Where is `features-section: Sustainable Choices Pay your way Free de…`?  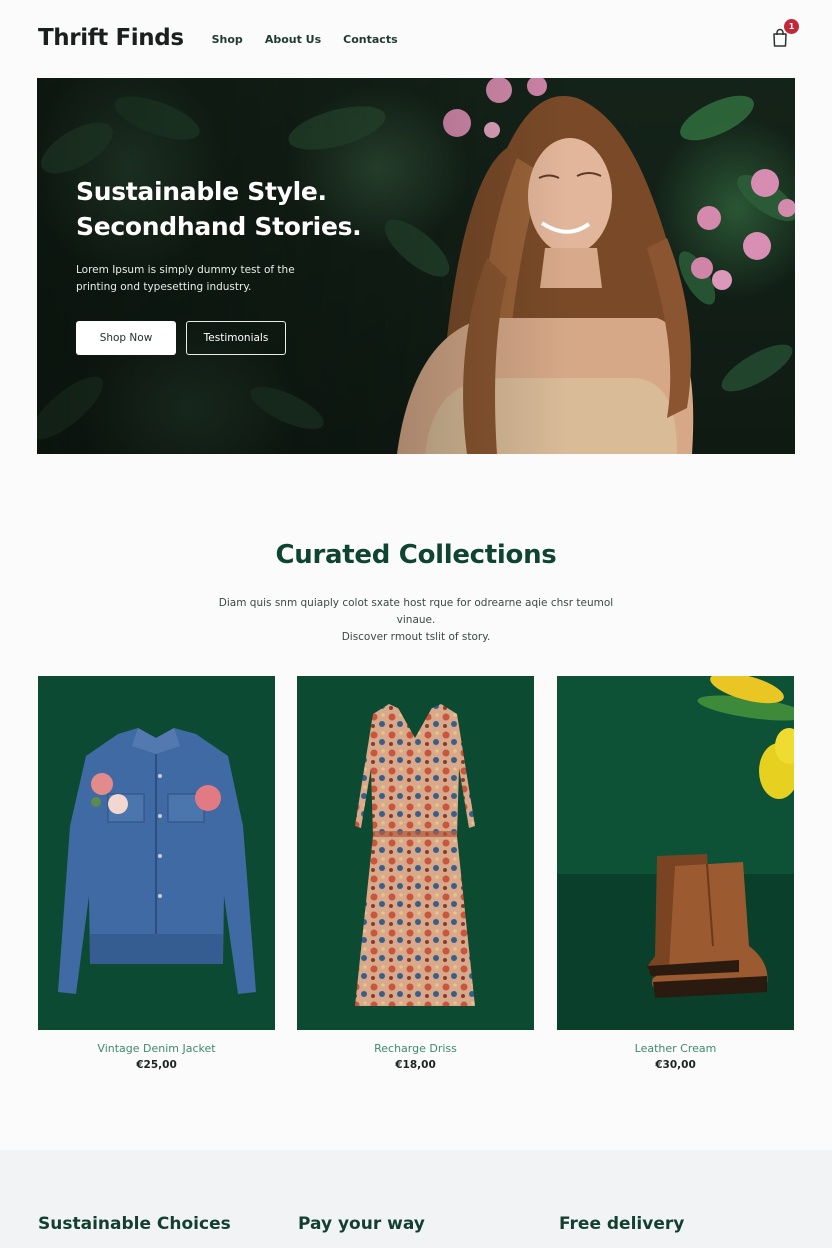 features-section: Sustainable Choices Pay your way Free de… is located at coordinates (416, 1199).